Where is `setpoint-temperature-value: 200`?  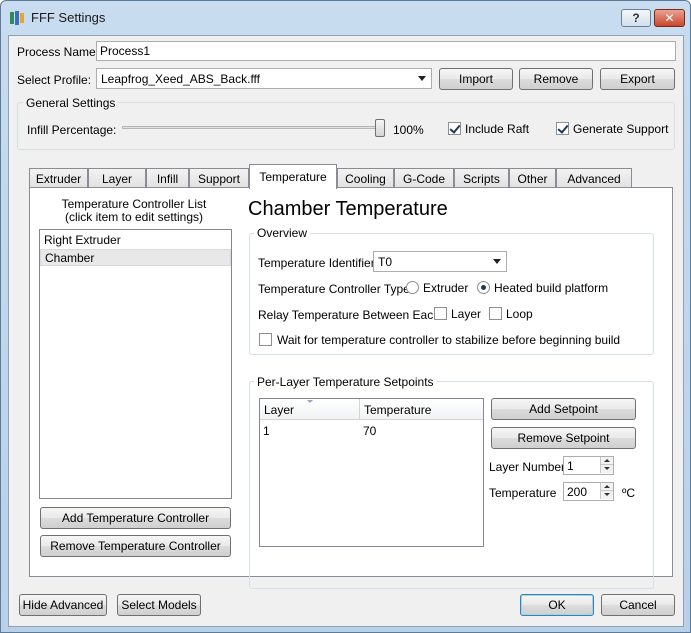 setpoint-temperature-value: 200 is located at coordinates (577, 492).